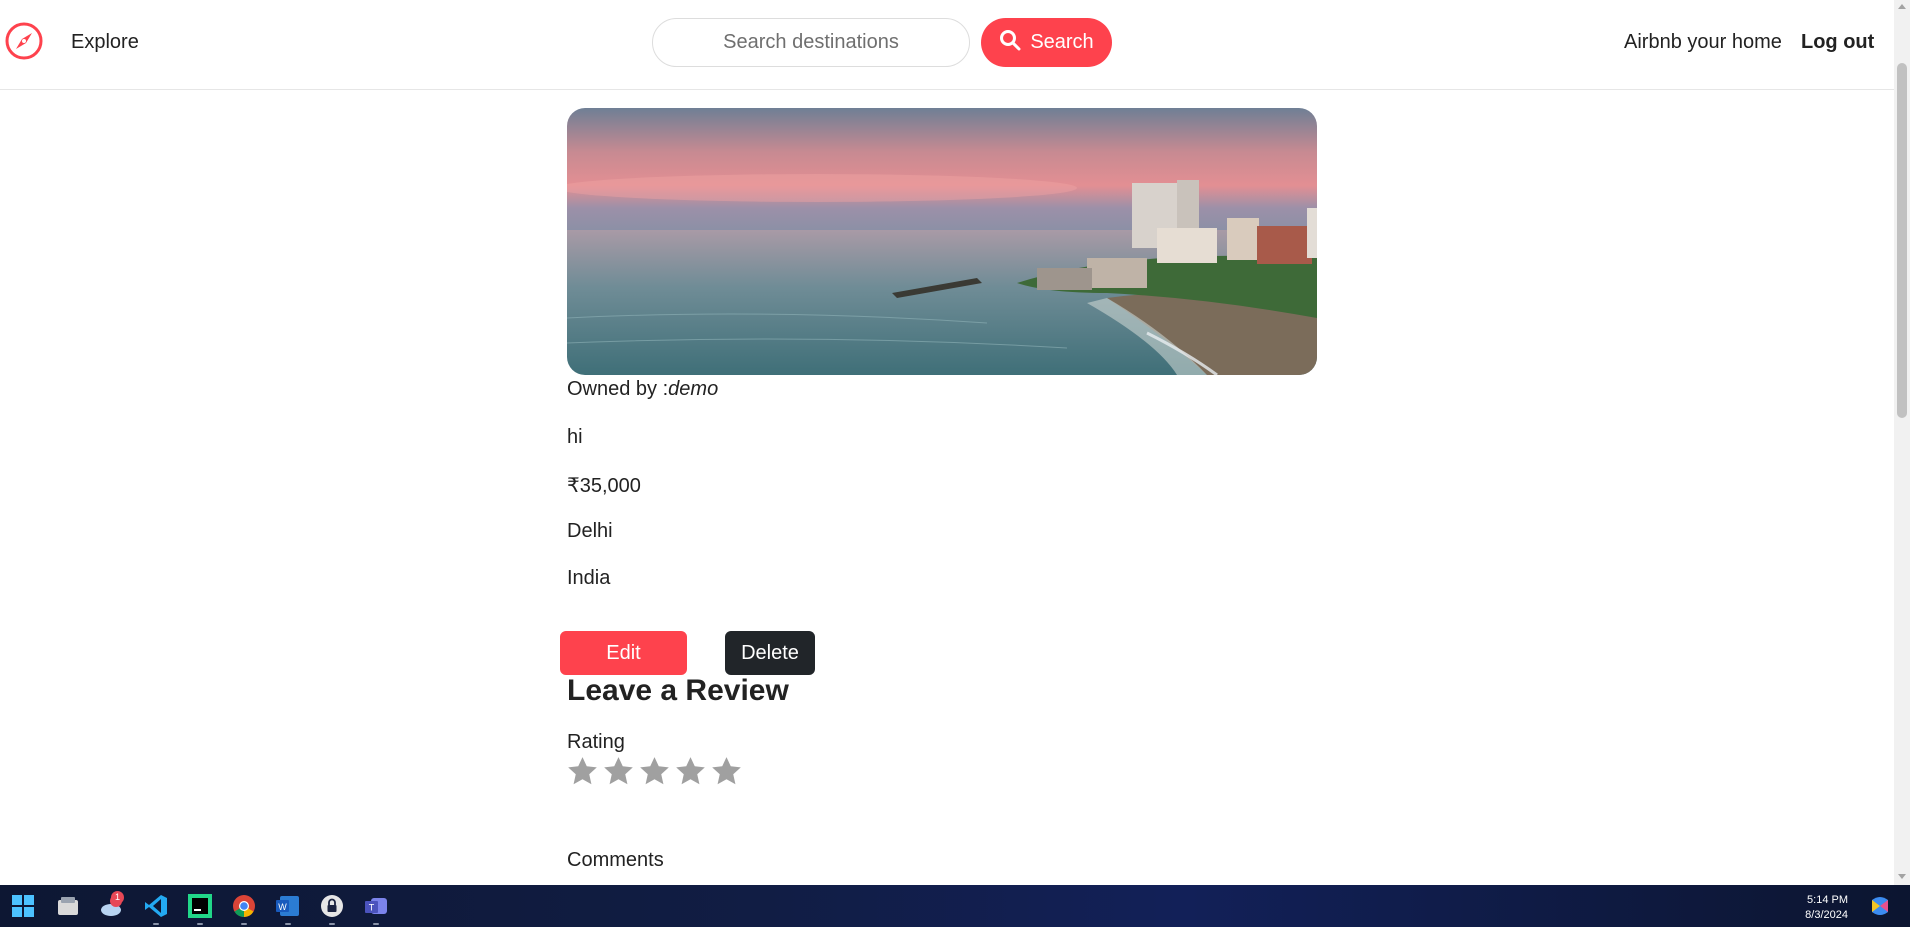  Describe the element at coordinates (596, 742) in the screenshot. I see `rating-label: Rating` at that location.